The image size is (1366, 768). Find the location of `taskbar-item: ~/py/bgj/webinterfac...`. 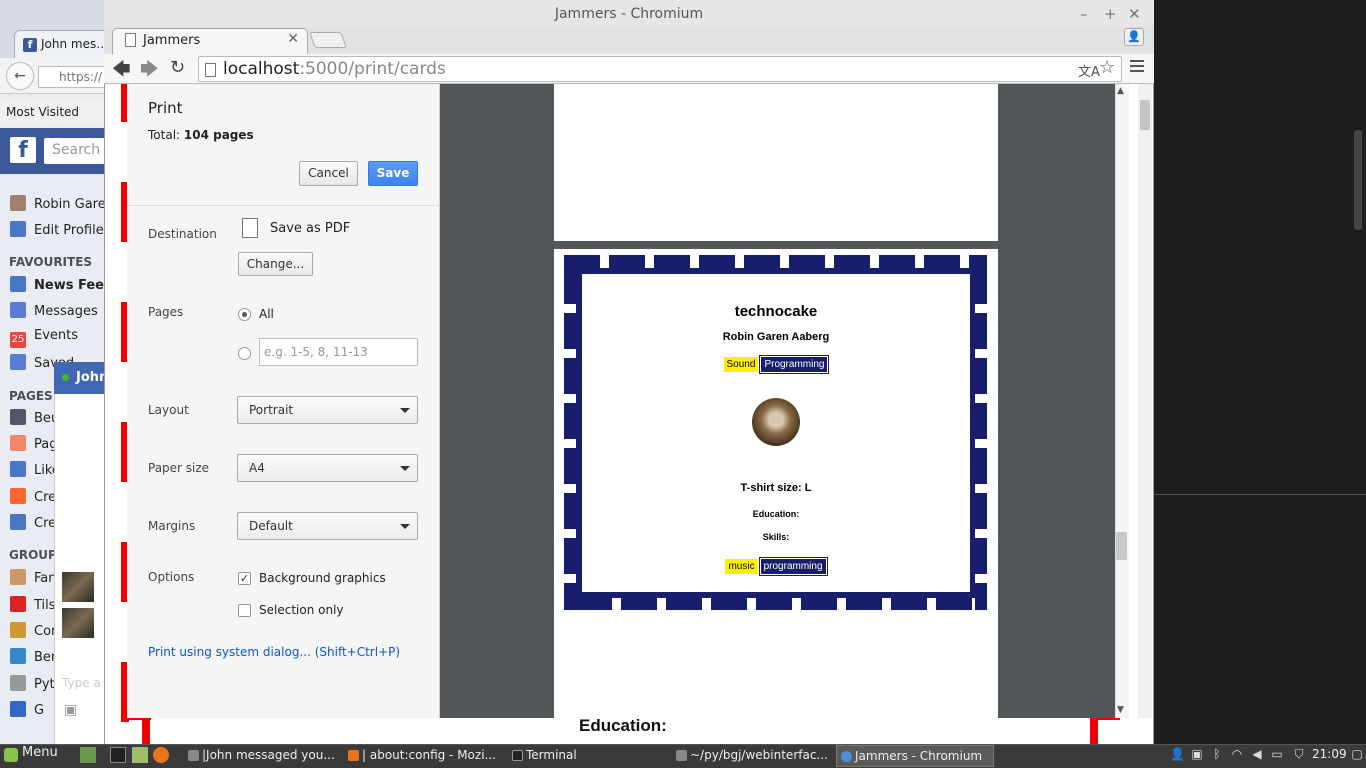

taskbar-item: ~/py/bgj/webinterfac... is located at coordinates (750, 756).